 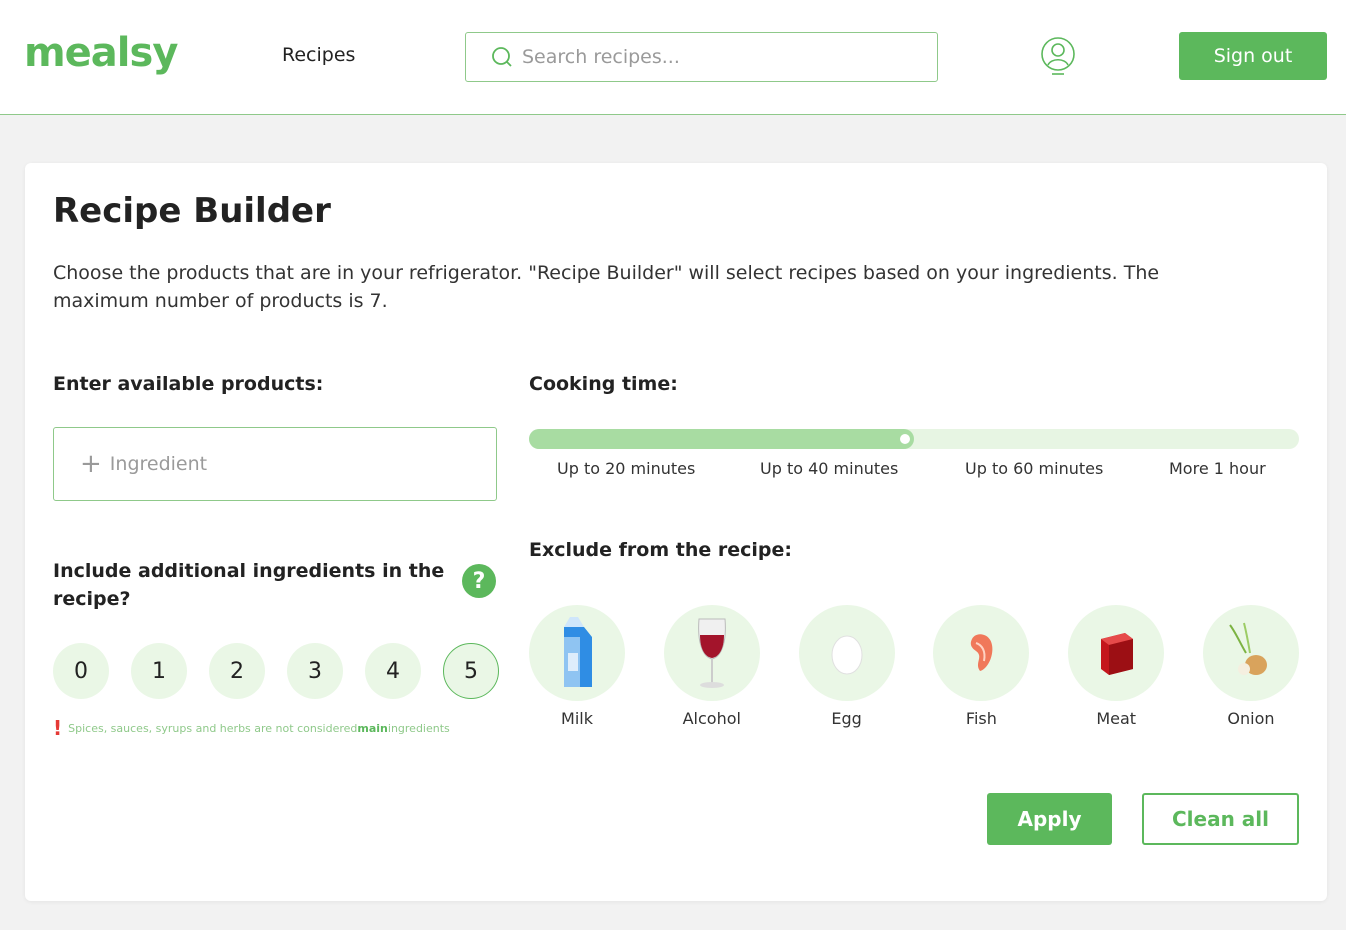 I want to click on search-input, so click(x=712, y=57).